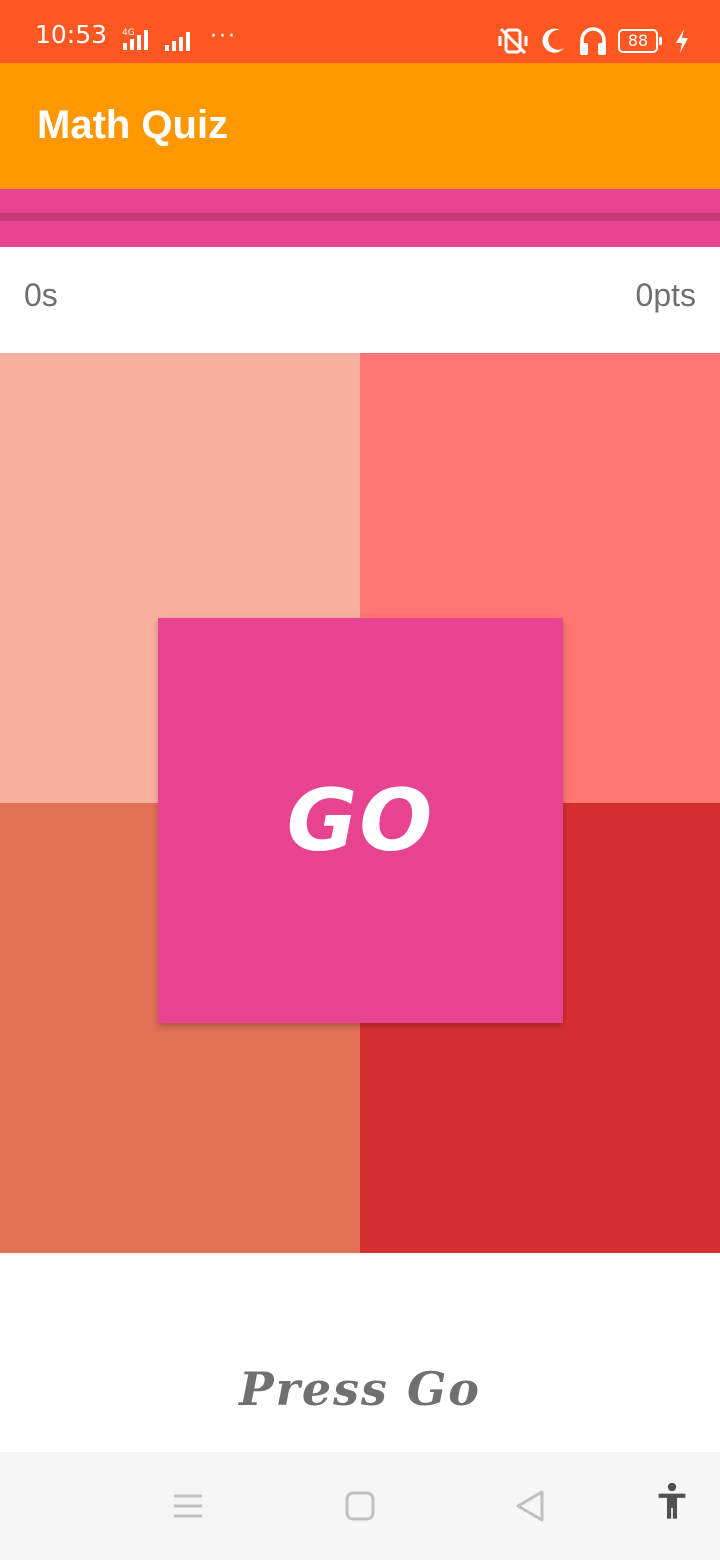 This screenshot has width=720, height=1560. What do you see at coordinates (682, 41) in the screenshot?
I see `charging-icon` at bounding box center [682, 41].